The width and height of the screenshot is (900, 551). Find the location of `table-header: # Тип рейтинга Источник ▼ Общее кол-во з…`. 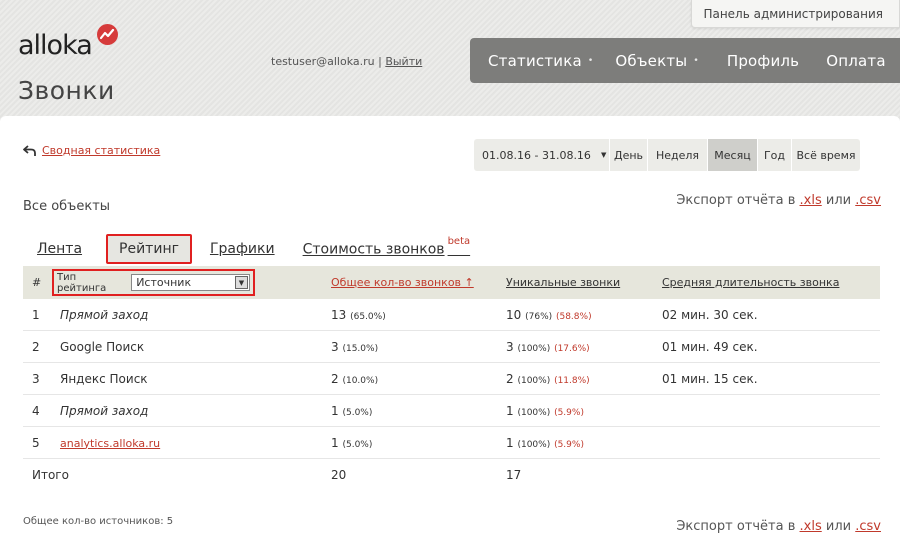

table-header: # Тип рейтинга Источник ▼ Общее кол-во з… is located at coordinates (451, 282).